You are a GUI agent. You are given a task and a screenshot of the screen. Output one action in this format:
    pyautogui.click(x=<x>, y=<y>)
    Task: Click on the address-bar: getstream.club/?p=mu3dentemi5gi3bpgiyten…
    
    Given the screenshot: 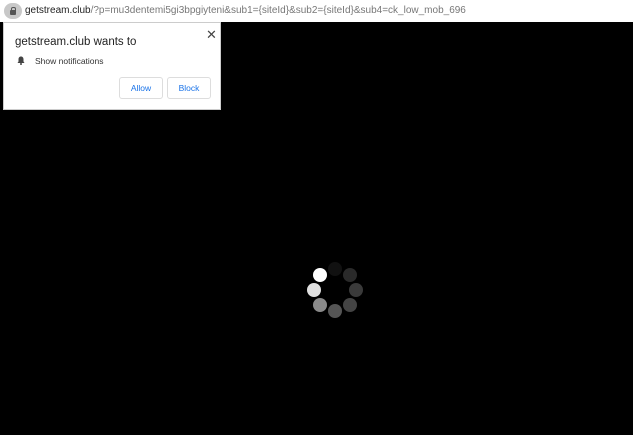 What is the action you would take?
    pyautogui.click(x=316, y=11)
    